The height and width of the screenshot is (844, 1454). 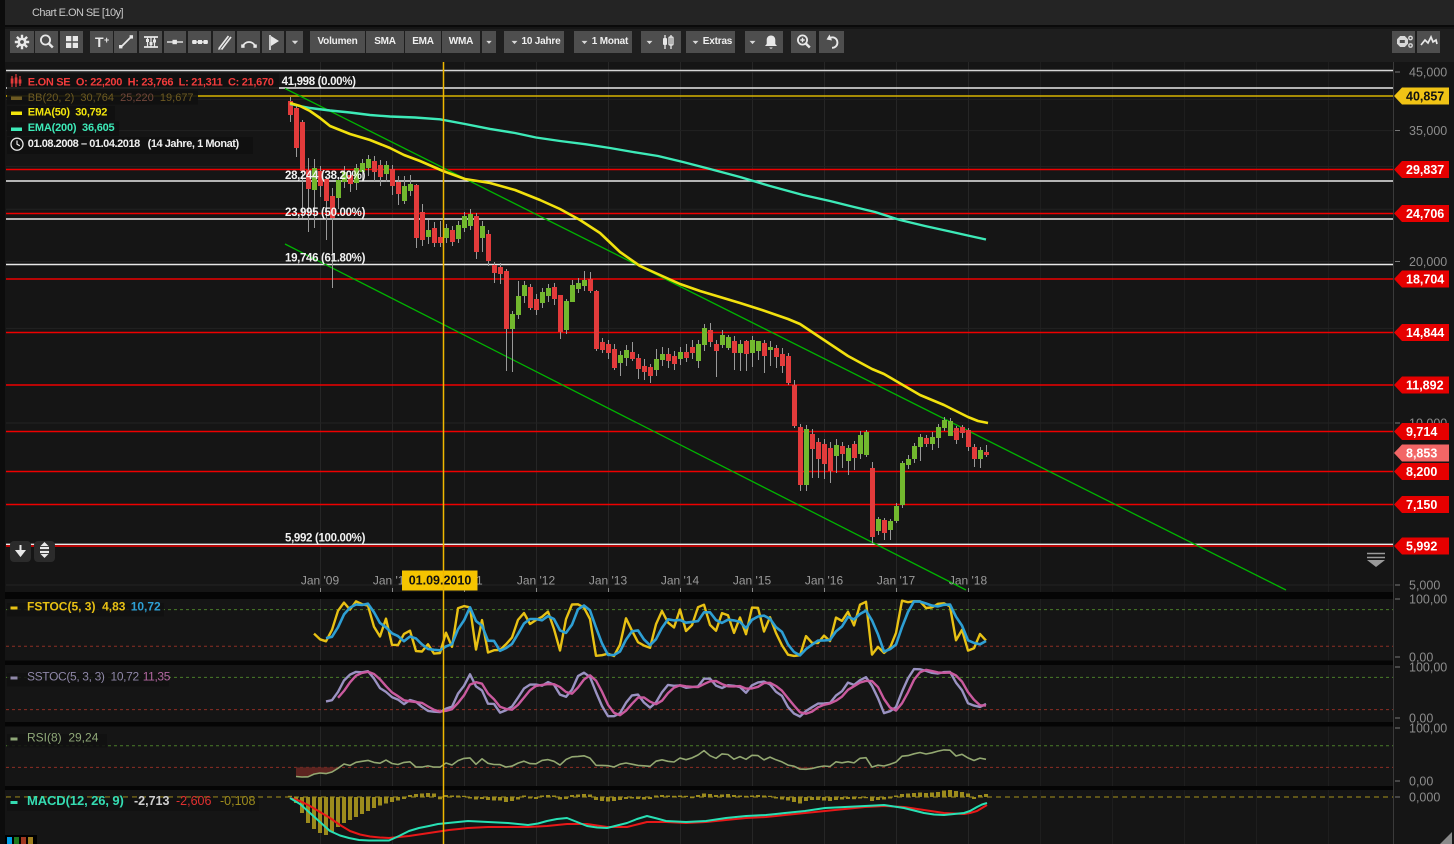 I want to click on svg-text: 45,000, so click(x=1428, y=73).